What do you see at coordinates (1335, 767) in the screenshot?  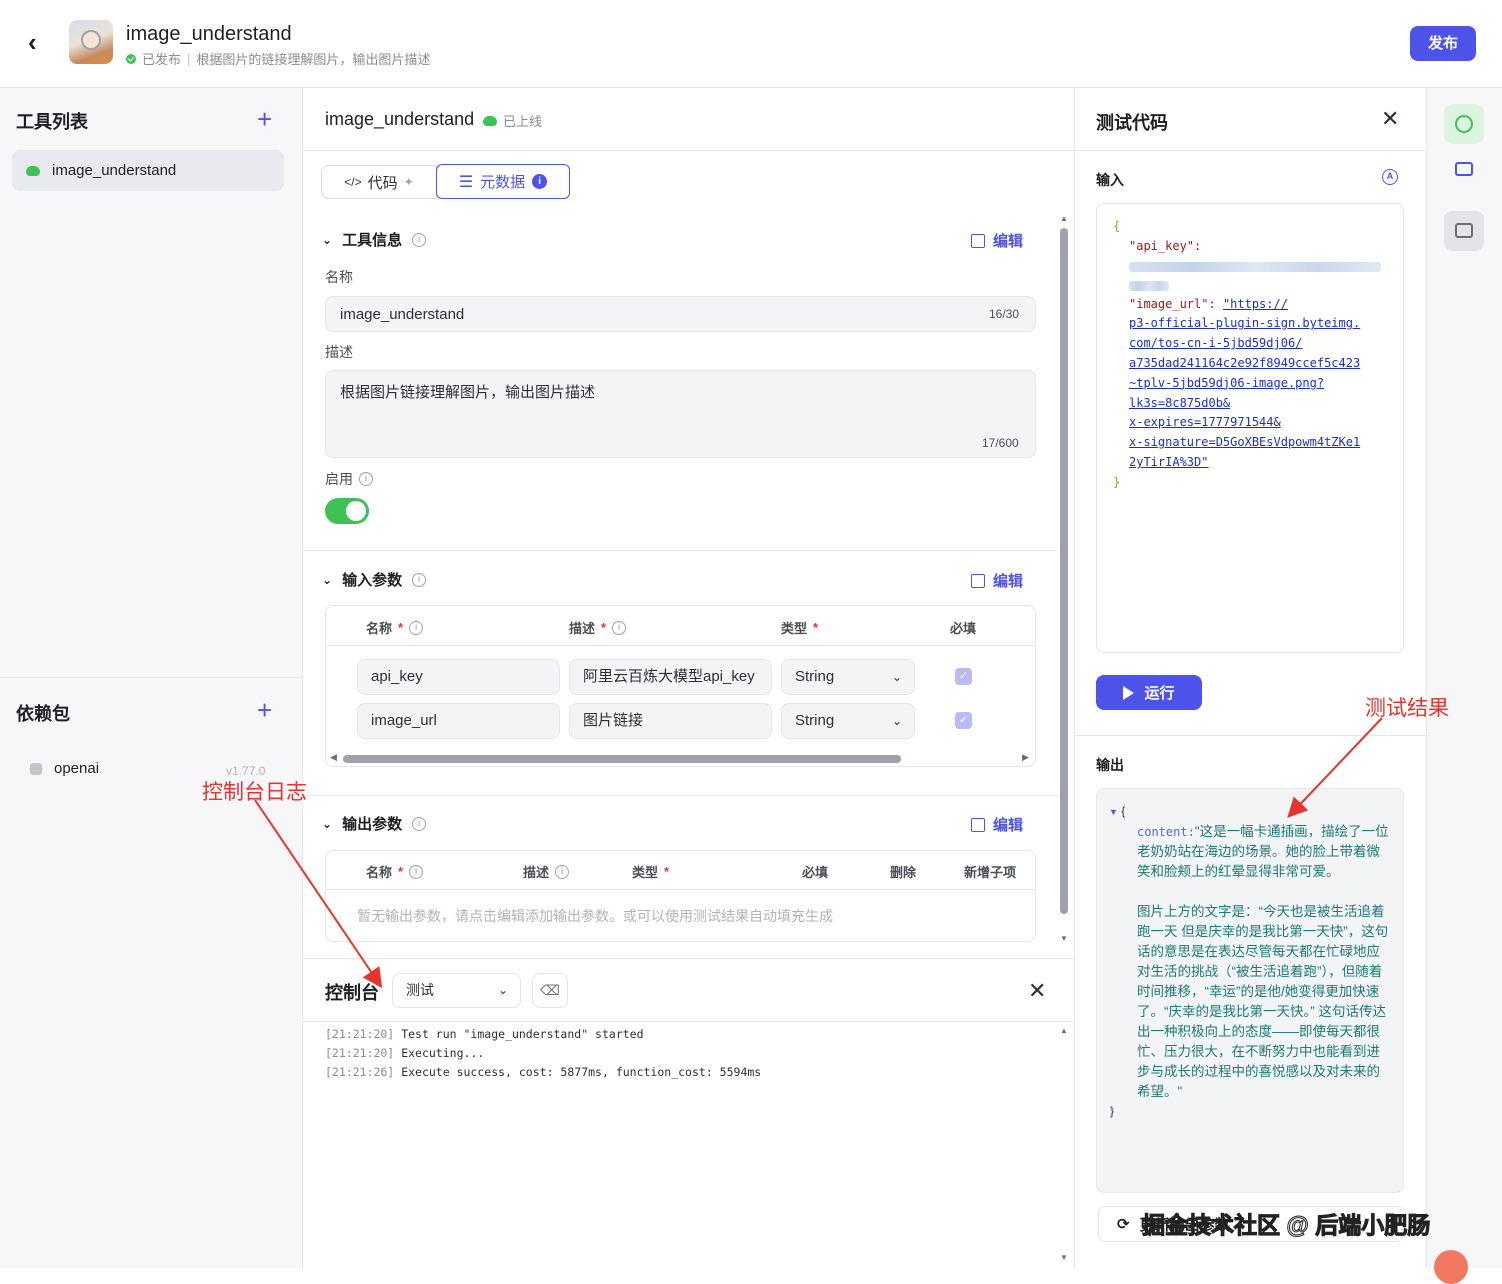 I see `arrow-test-result` at bounding box center [1335, 767].